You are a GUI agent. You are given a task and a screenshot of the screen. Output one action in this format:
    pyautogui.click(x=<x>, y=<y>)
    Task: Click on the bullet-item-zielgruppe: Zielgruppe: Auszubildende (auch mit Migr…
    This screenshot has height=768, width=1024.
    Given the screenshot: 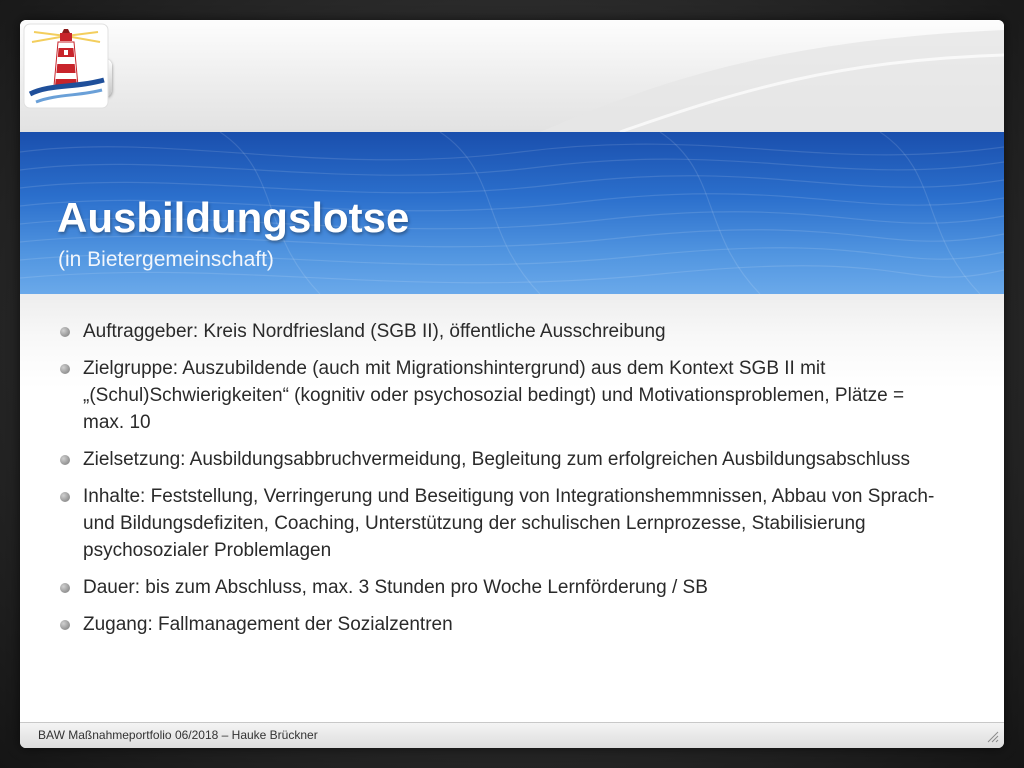 What is the action you would take?
    pyautogui.click(x=500, y=395)
    